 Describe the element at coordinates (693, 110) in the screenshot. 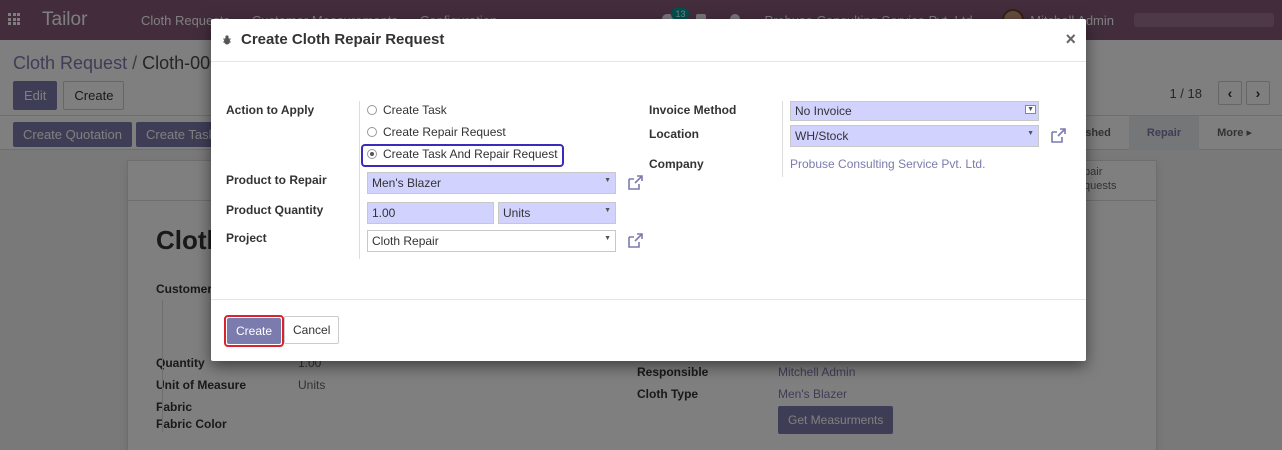

I see `invoice-method-label: Invoice Method` at that location.